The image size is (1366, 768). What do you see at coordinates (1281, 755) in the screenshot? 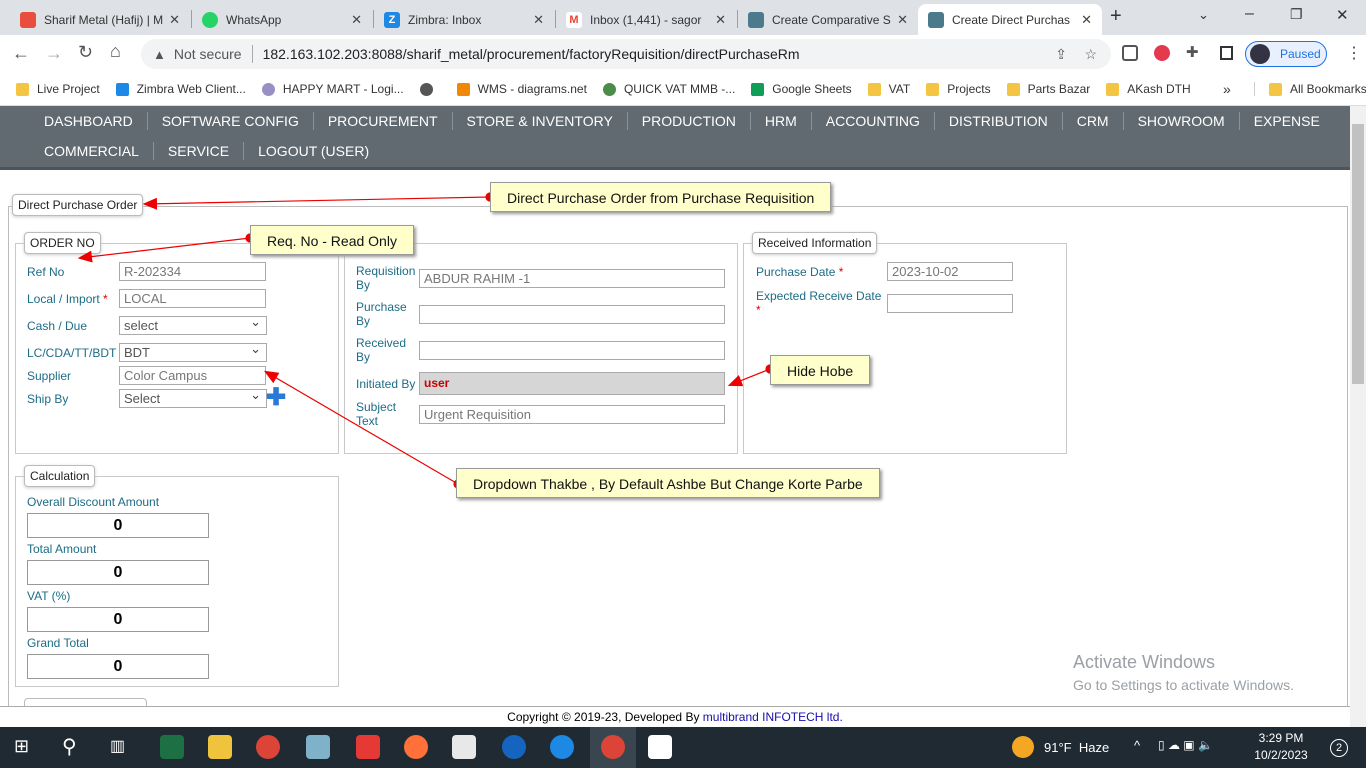
I see `clock-date: 10/2/2023` at bounding box center [1281, 755].